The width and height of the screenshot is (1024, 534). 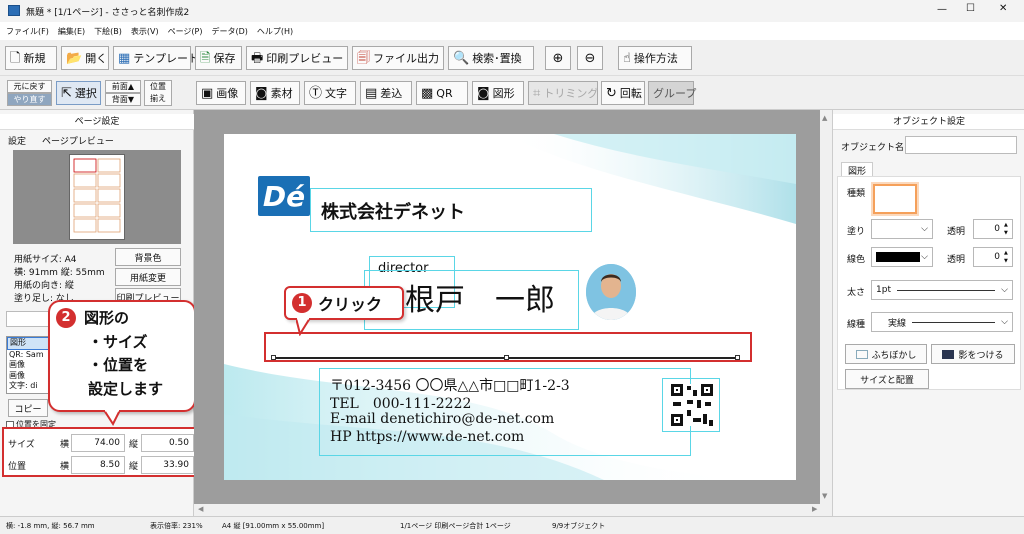 What do you see at coordinates (611, 292) in the screenshot?
I see `profile-photo` at bounding box center [611, 292].